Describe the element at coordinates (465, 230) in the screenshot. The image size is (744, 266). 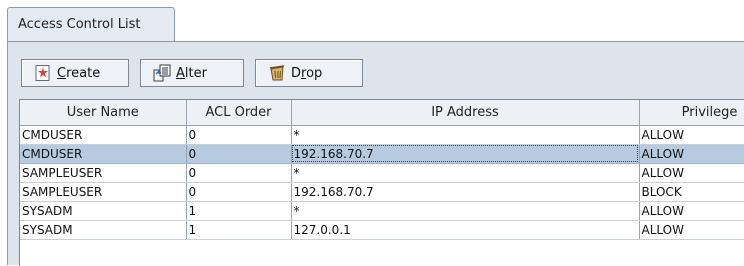
I see `cell-ip-address: 127.0.0.1` at that location.